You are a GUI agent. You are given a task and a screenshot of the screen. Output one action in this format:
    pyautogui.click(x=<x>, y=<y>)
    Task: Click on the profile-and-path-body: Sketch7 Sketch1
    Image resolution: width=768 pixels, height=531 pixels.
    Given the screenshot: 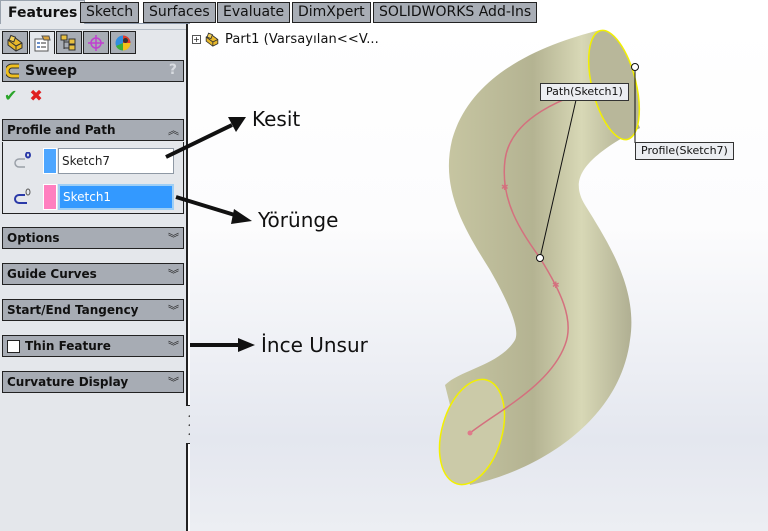 What is the action you would take?
    pyautogui.click(x=93, y=178)
    